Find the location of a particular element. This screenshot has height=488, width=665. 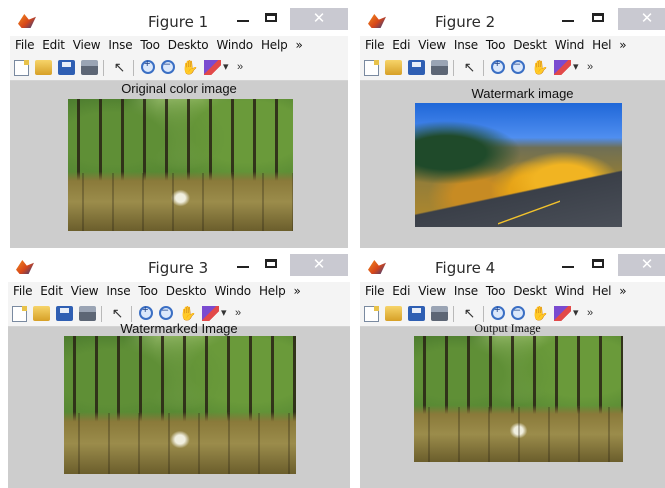

title-bar: Figure 2 ✕ is located at coordinates (512, 22).